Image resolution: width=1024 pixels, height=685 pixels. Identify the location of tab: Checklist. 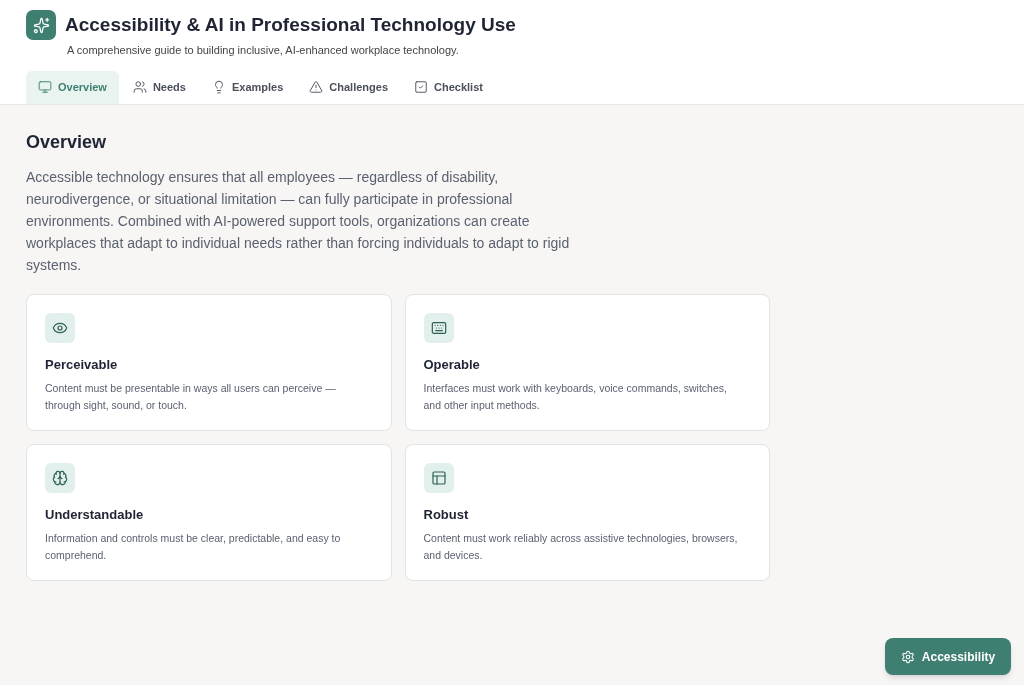
(448, 87).